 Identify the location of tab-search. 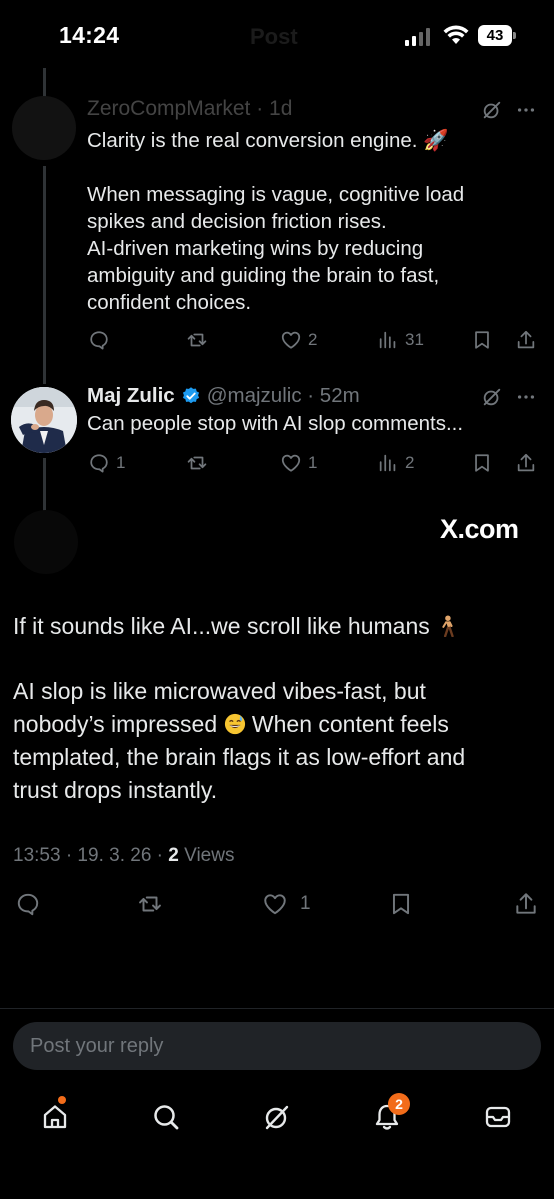
(166, 1117).